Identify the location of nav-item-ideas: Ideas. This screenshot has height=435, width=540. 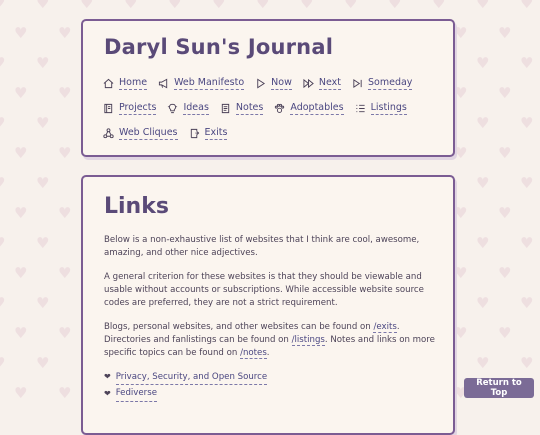
(188, 108).